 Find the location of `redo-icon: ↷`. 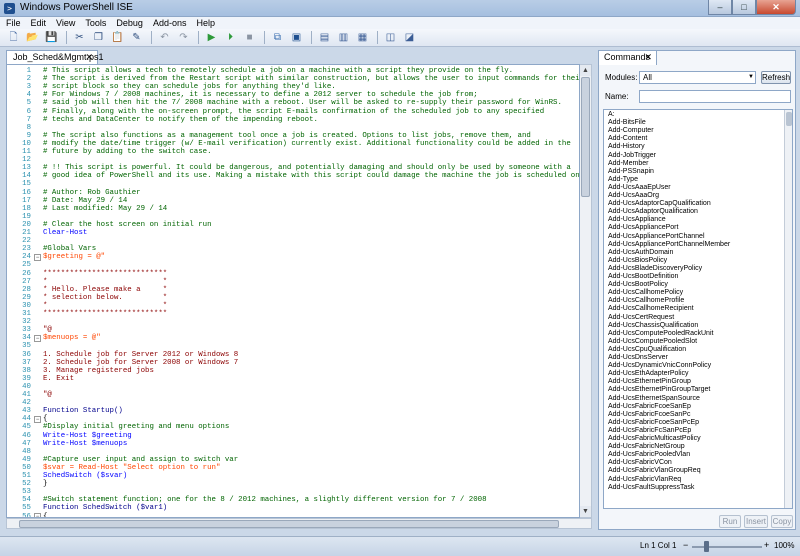

redo-icon: ↷ is located at coordinates (183, 38).